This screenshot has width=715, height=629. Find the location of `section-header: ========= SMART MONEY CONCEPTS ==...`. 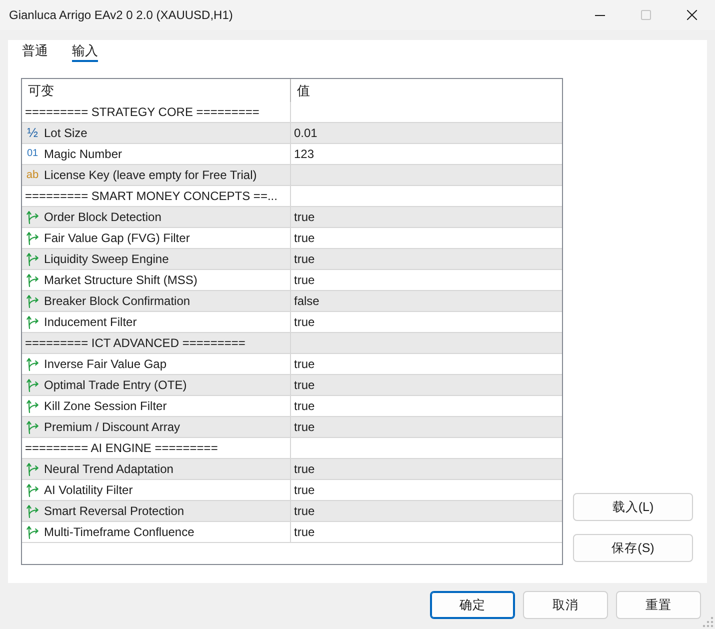

section-header: ========= SMART MONEY CONCEPTS ==... is located at coordinates (151, 196).